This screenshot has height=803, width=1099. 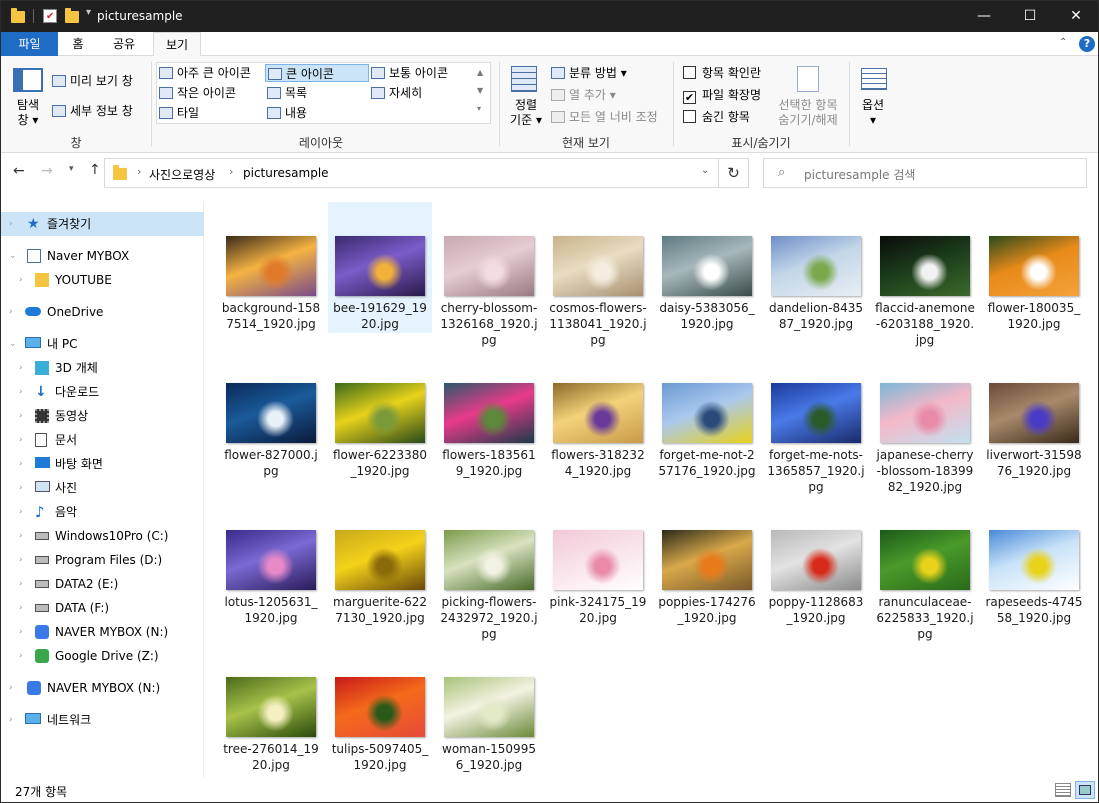 I want to click on file-tile: forget-me-not-257176_1920.jpg, so click(x=707, y=414).